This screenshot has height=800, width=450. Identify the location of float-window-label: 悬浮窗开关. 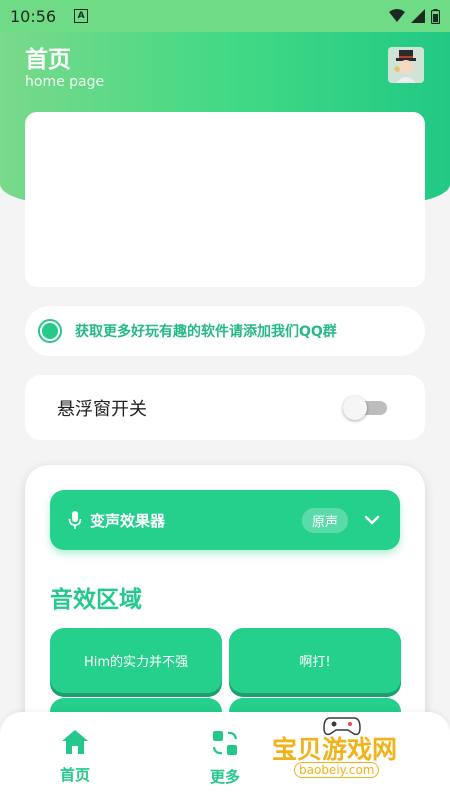
(102, 409).